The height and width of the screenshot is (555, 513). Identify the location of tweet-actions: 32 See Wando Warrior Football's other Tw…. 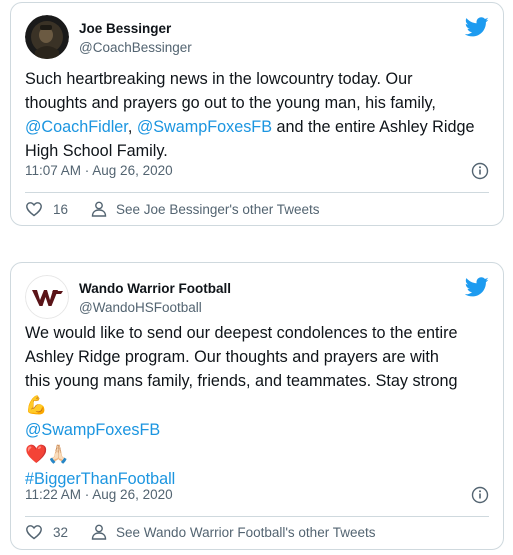
(257, 532).